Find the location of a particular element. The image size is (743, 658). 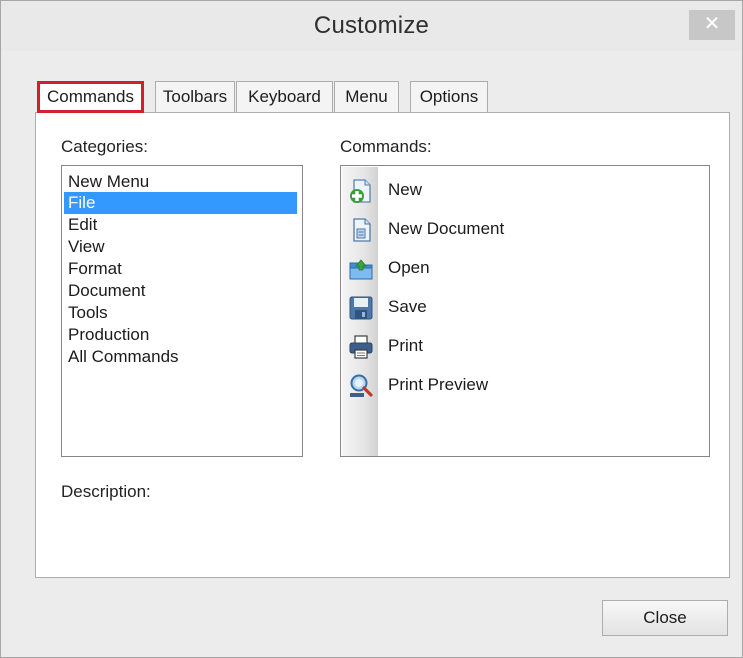

command-label: Save is located at coordinates (407, 306).